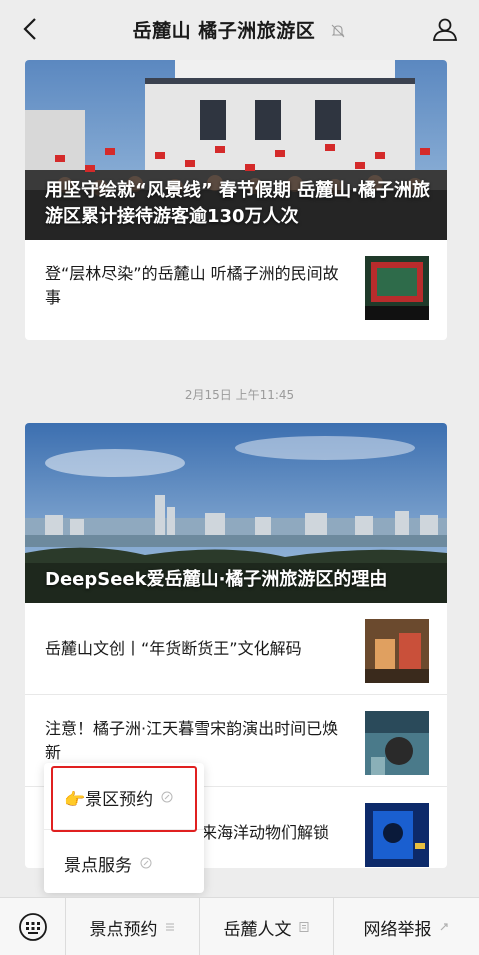 The image size is (479, 955). I want to click on highlight-box, so click(124, 799).